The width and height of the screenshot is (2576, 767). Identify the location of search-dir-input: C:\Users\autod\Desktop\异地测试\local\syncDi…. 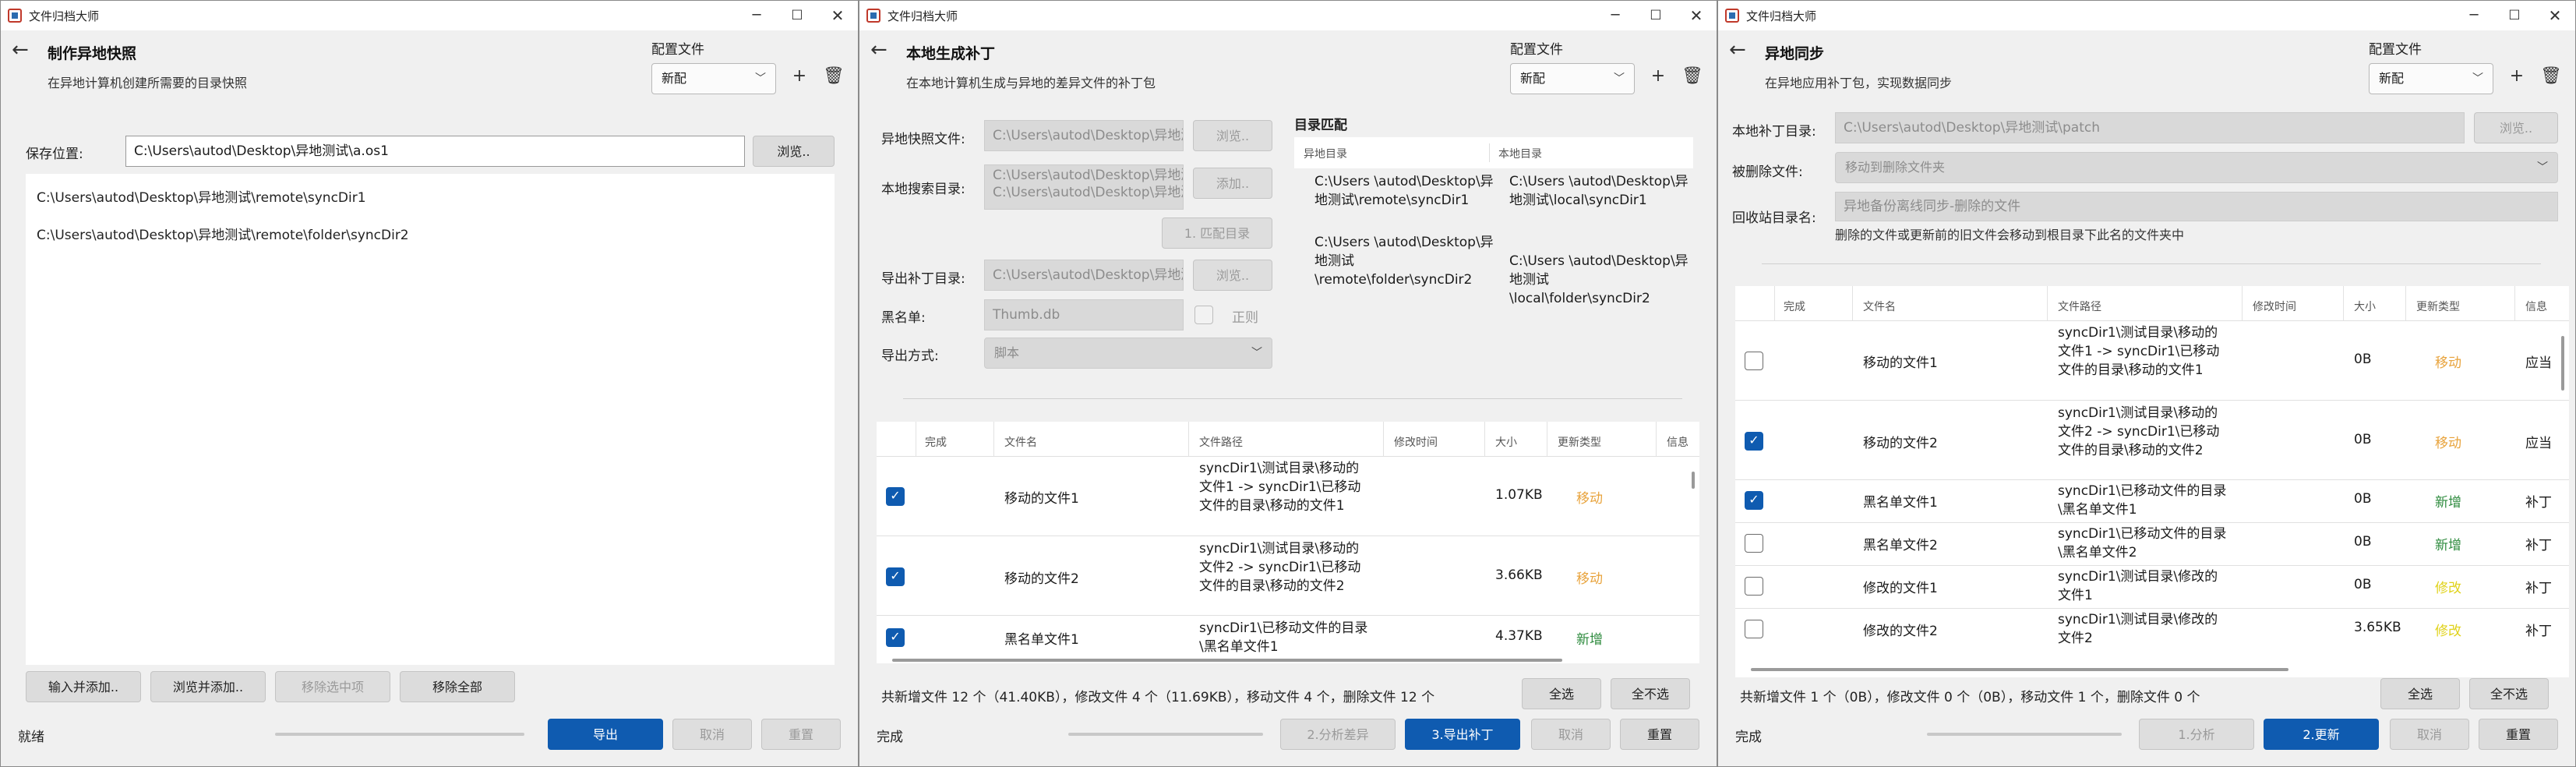
(1084, 187).